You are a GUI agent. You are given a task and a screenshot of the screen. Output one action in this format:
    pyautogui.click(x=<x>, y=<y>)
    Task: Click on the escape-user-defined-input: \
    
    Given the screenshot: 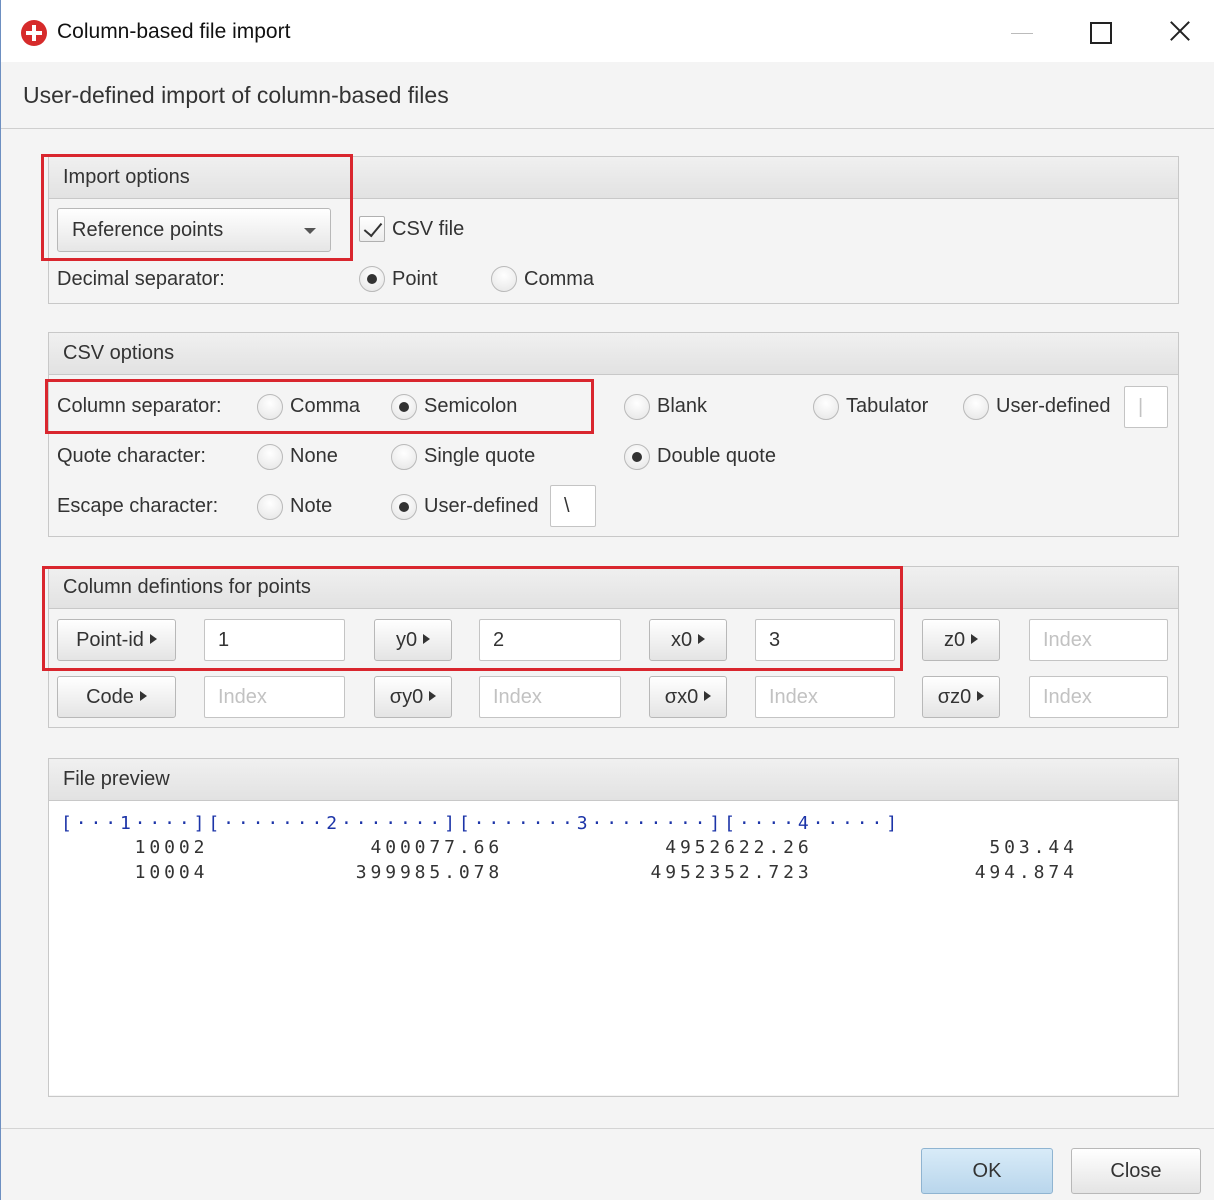 What is the action you would take?
    pyautogui.click(x=573, y=506)
    